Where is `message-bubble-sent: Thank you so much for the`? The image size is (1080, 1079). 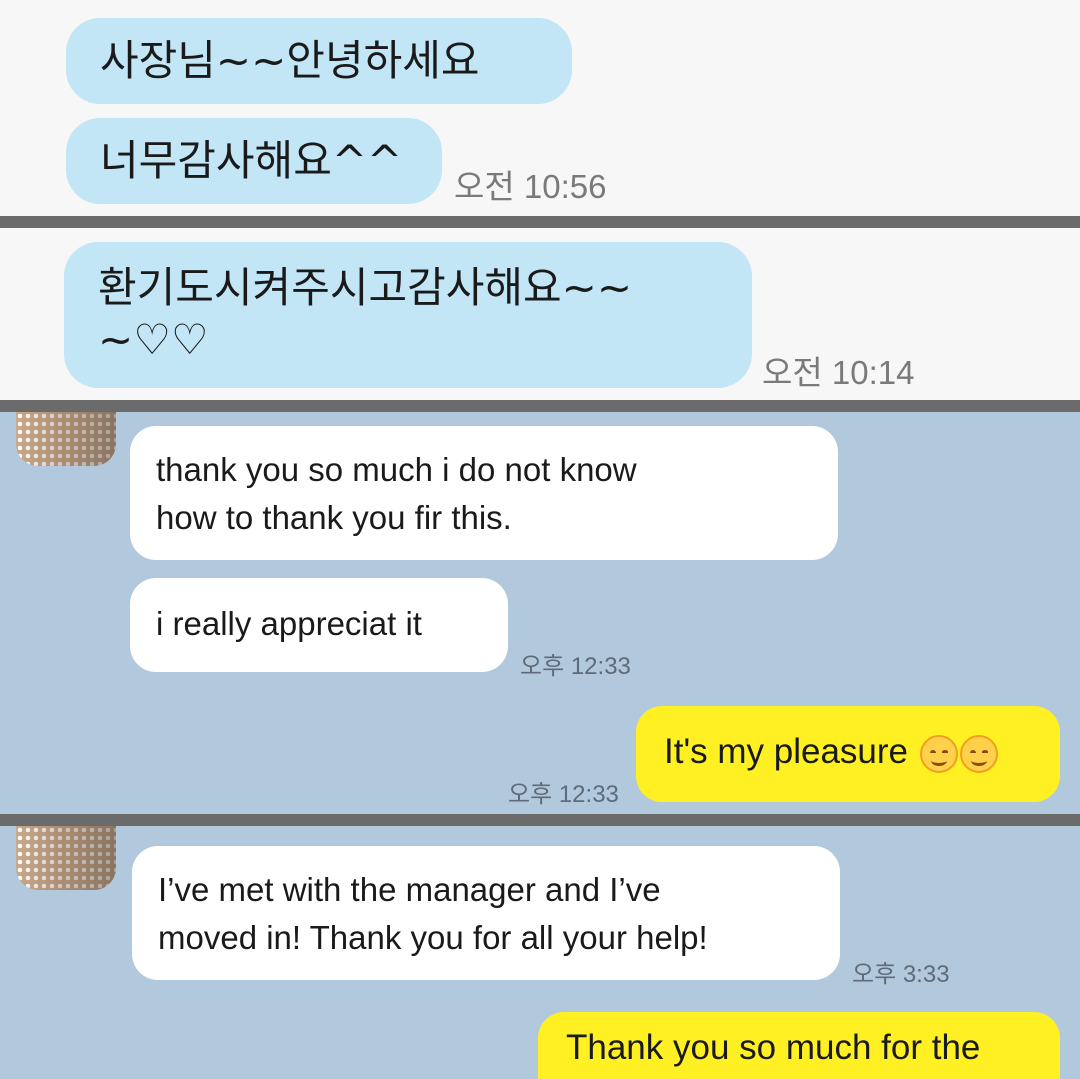 message-bubble-sent: Thank you so much for the is located at coordinates (799, 1045).